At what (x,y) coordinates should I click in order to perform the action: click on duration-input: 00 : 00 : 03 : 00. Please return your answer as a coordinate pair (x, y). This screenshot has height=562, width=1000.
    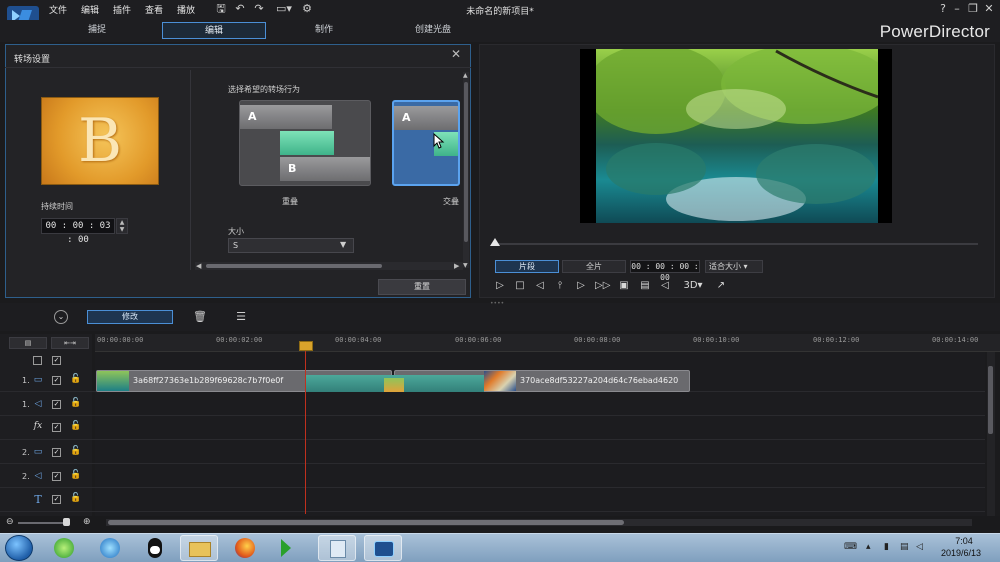
    Looking at the image, I should click on (78, 231).